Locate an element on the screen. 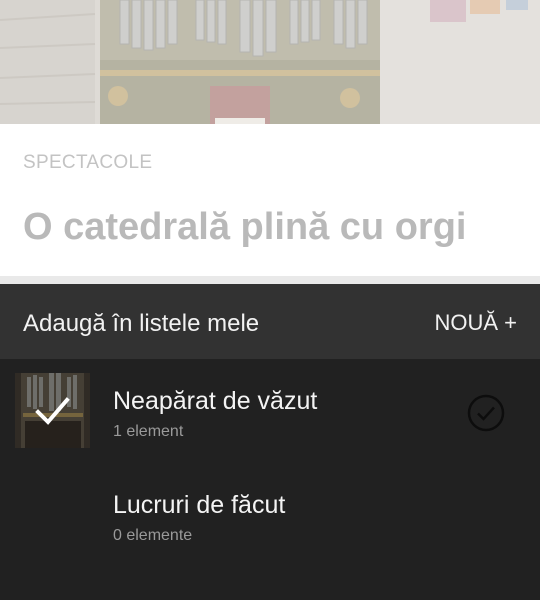 The image size is (540, 600). list-item-count: 1 element is located at coordinates (148, 431).